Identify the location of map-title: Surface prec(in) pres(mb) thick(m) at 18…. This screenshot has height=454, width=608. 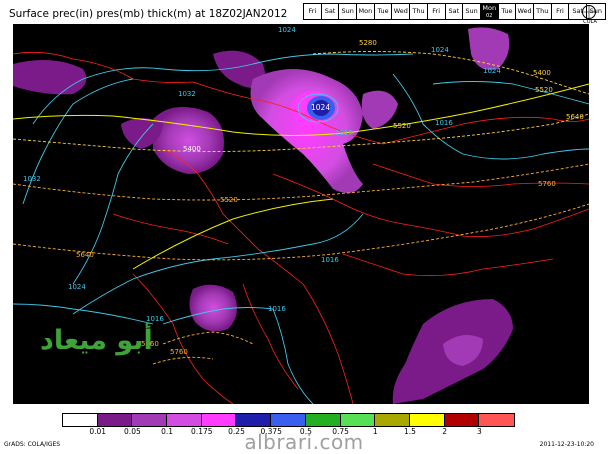
(148, 14).